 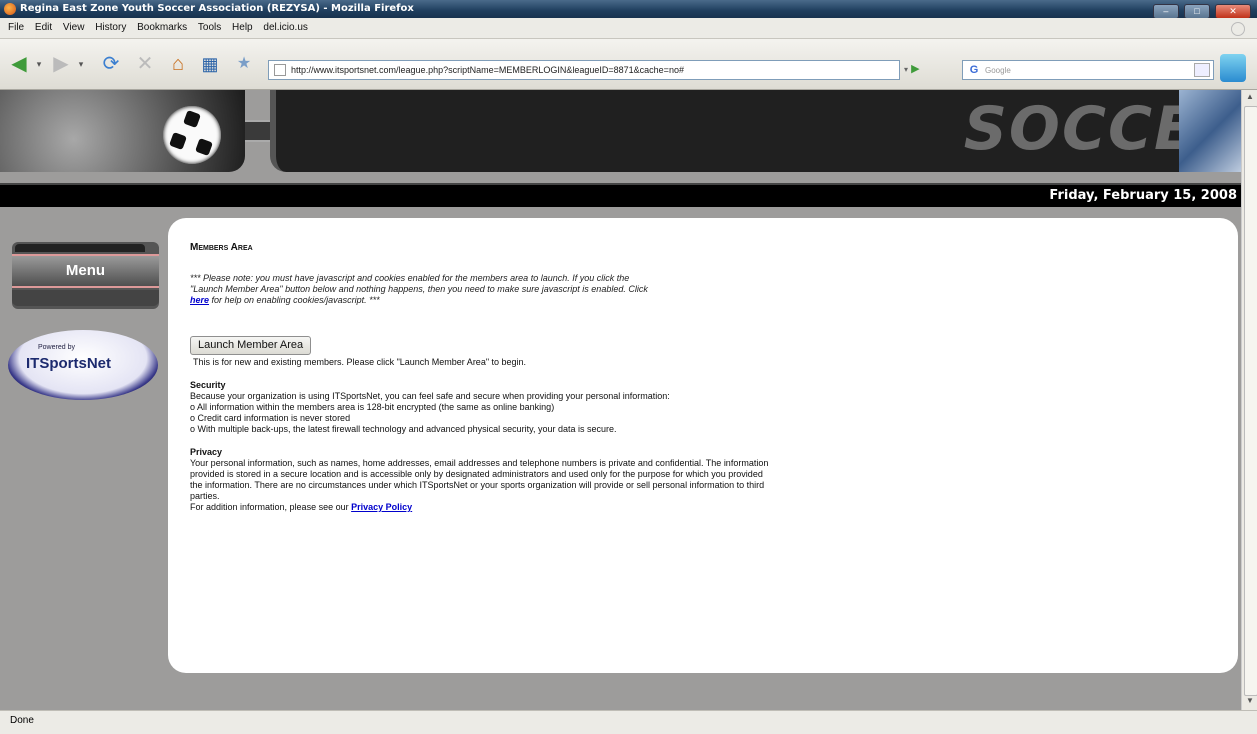 What do you see at coordinates (221, 247) in the screenshot?
I see `page-title: Members Area` at bounding box center [221, 247].